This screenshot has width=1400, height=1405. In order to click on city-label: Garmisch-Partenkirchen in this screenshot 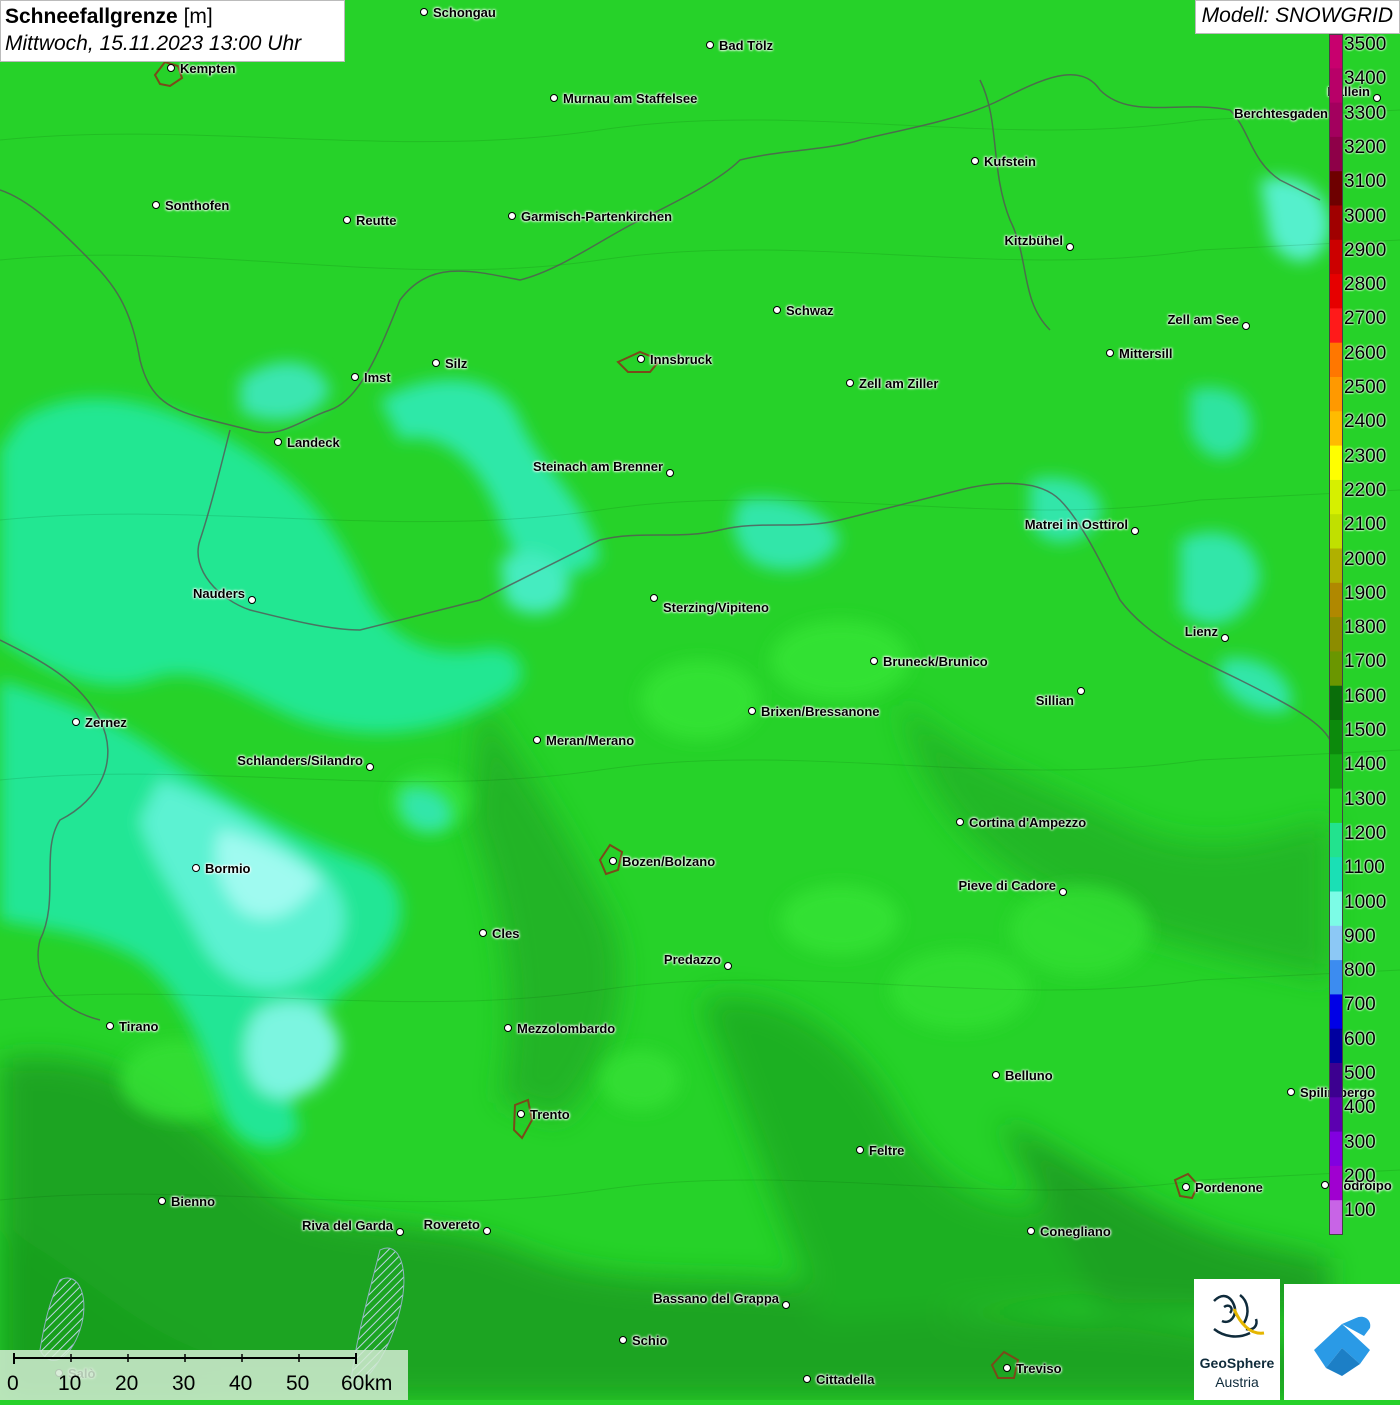, I will do `click(597, 216)`.